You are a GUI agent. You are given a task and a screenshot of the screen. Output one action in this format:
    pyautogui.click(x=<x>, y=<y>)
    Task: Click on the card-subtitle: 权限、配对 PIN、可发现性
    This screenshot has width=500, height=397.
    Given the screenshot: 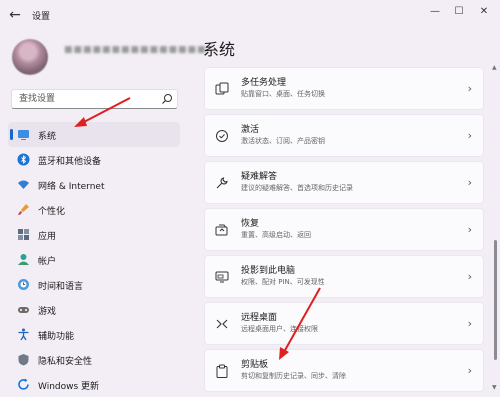 What is the action you would take?
    pyautogui.click(x=283, y=282)
    